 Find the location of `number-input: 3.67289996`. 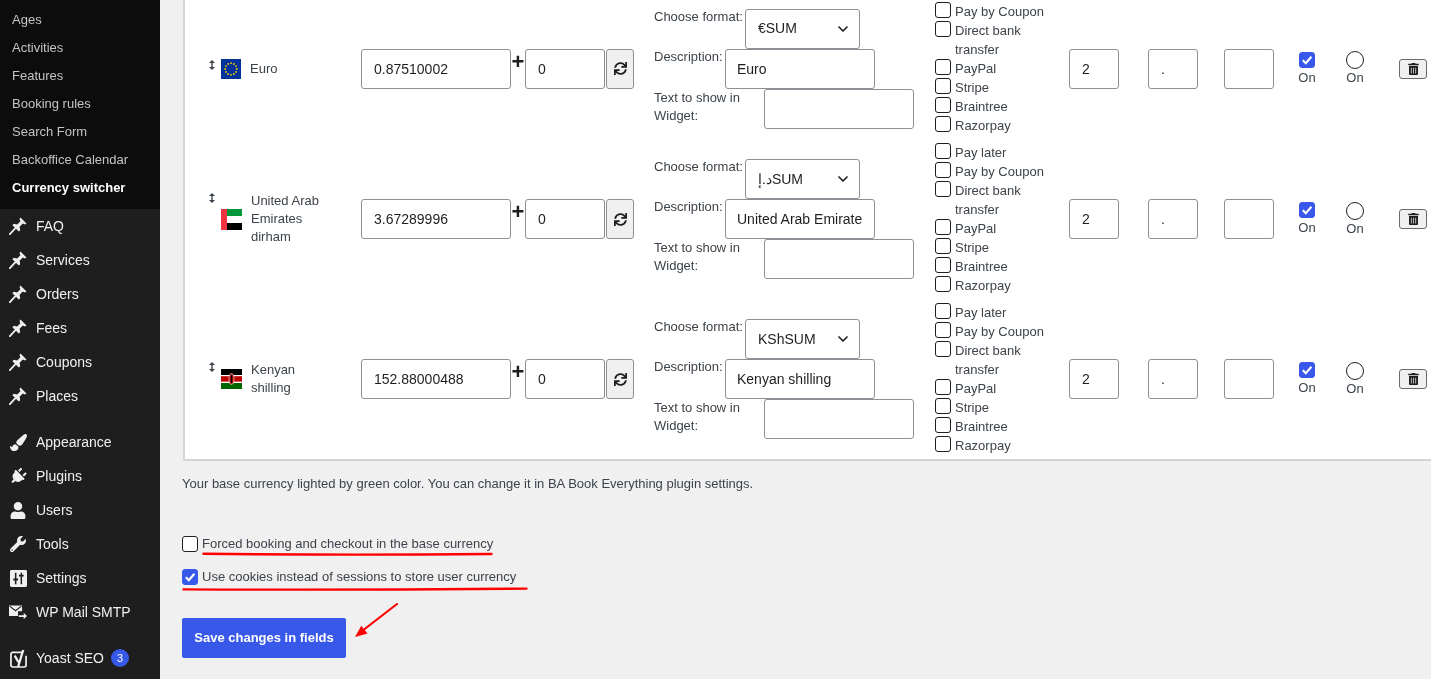

number-input: 3.67289996 is located at coordinates (436, 219).